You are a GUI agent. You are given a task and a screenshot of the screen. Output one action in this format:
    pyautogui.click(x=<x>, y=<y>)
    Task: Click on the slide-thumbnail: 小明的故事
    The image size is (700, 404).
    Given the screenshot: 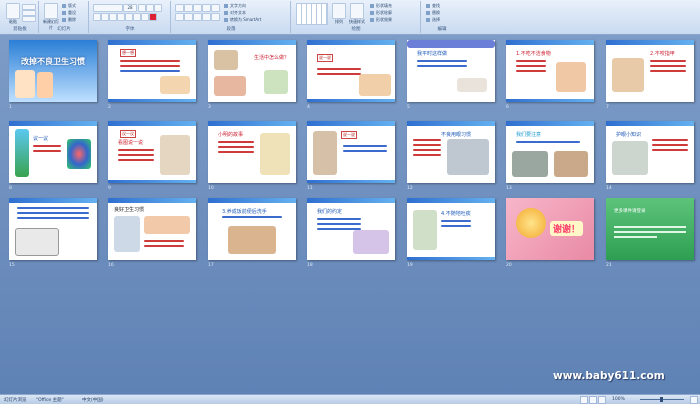 What is the action you would take?
    pyautogui.click(x=252, y=152)
    